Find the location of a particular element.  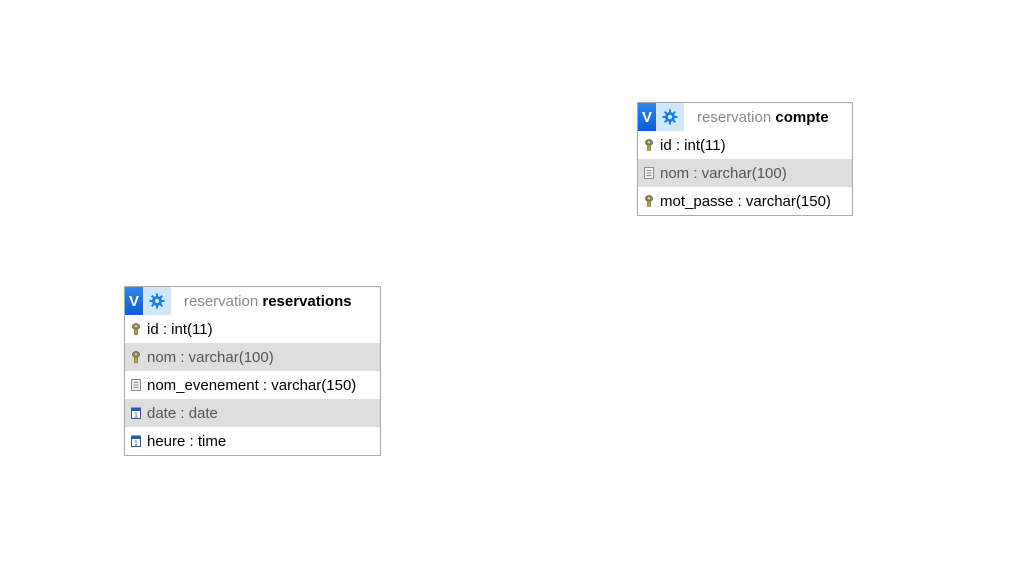

table-name: compte is located at coordinates (802, 117).